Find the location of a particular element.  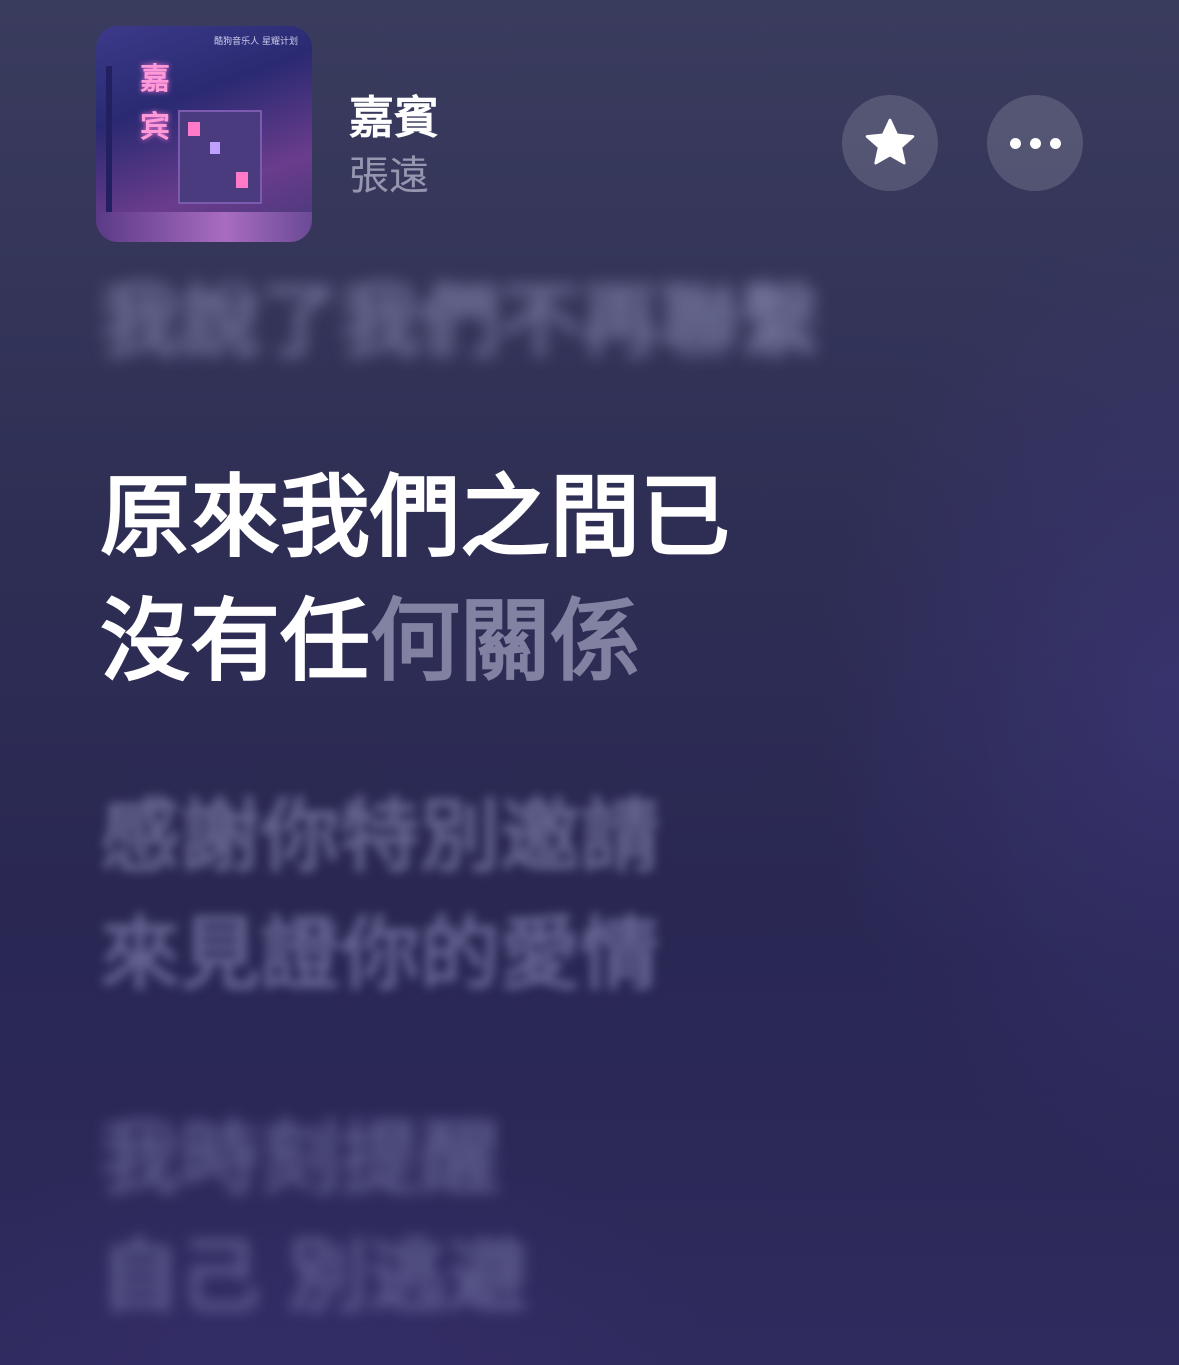

lyric-current: 原來我們之間已 沒有任何關係 is located at coordinates (415, 580).